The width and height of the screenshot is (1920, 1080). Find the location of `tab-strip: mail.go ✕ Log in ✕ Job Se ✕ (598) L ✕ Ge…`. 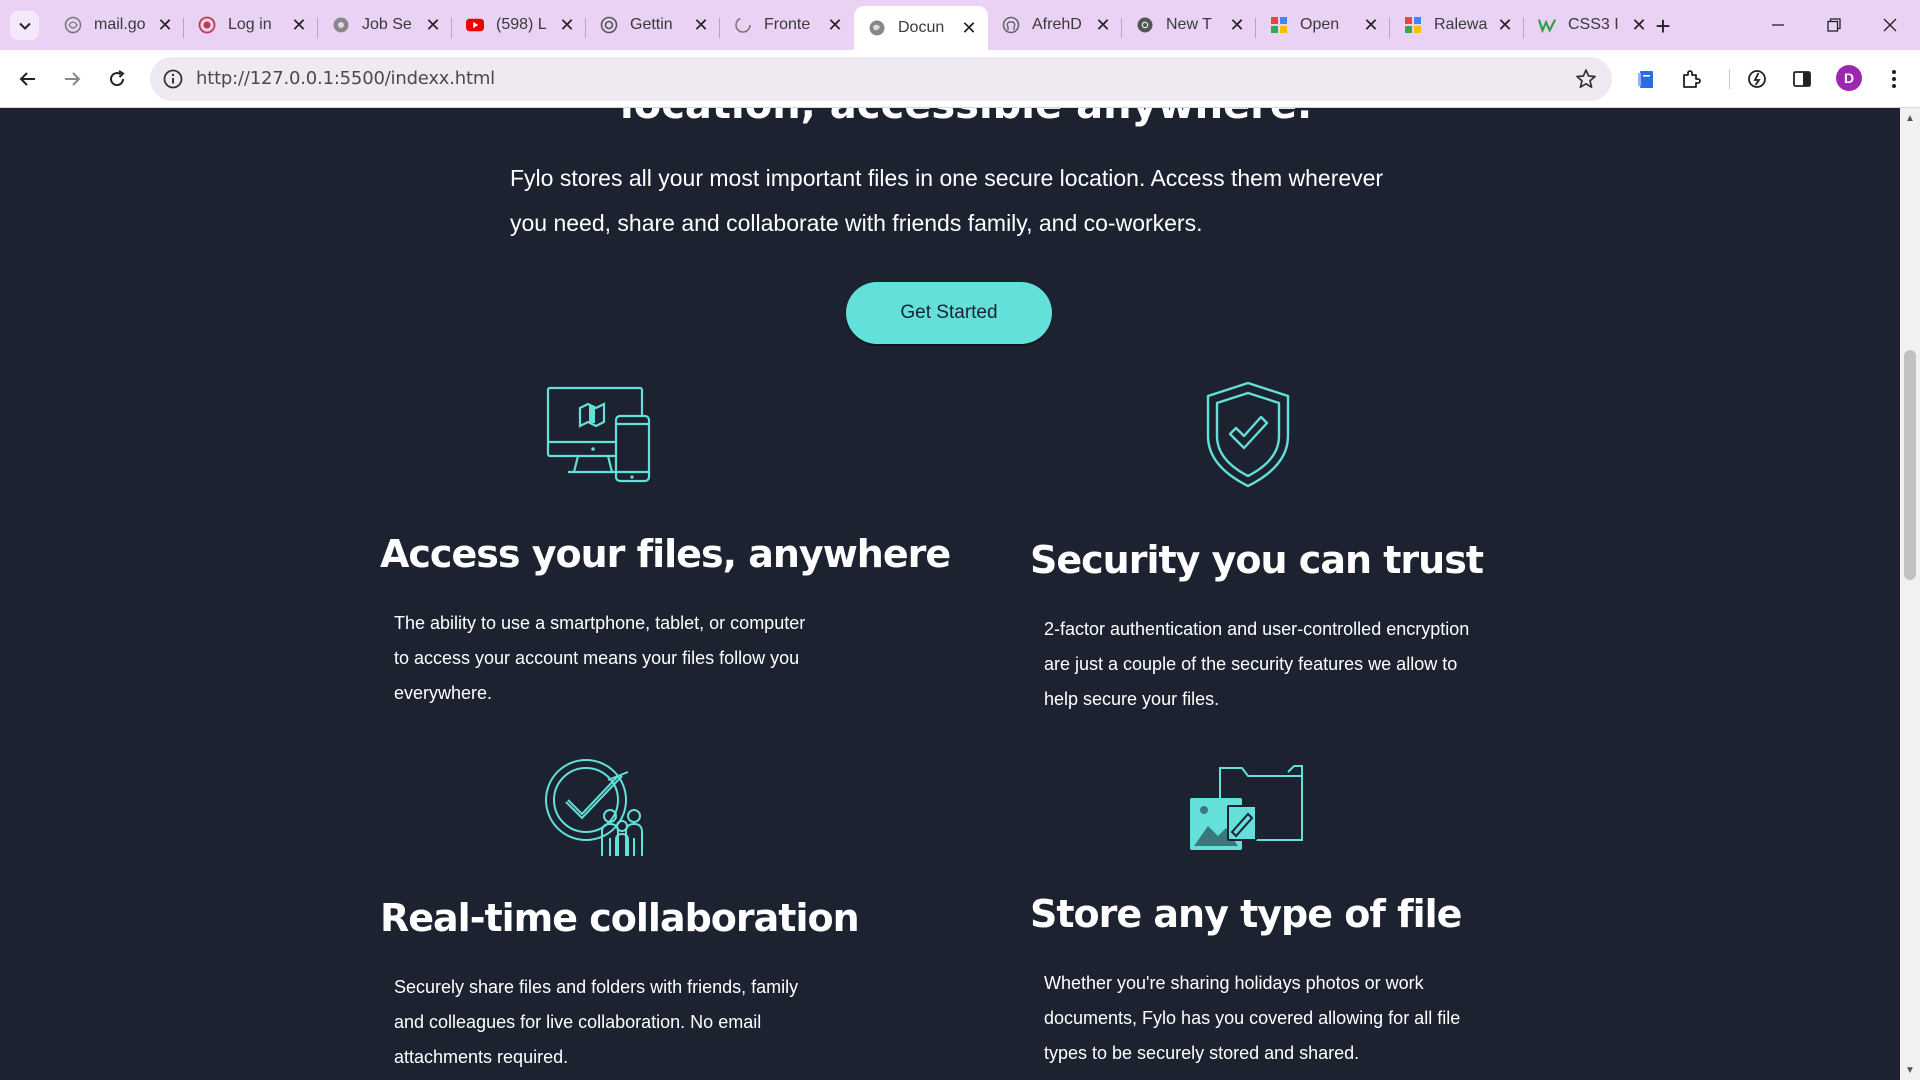

tab-strip: mail.go ✕ Log in ✕ Job Se ✕ (598) L ✕ Ge… is located at coordinates (960, 25).